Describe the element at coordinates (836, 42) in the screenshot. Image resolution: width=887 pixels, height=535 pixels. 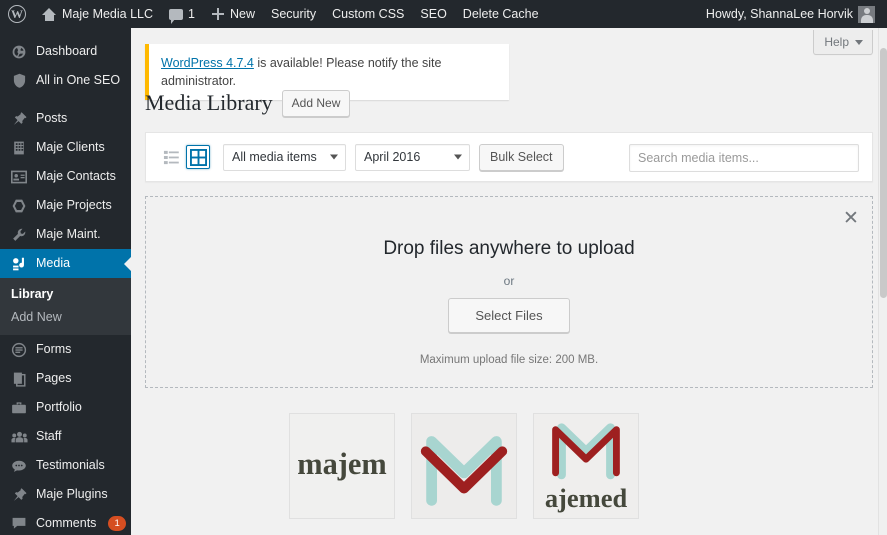
I see `help-label: Help` at that location.